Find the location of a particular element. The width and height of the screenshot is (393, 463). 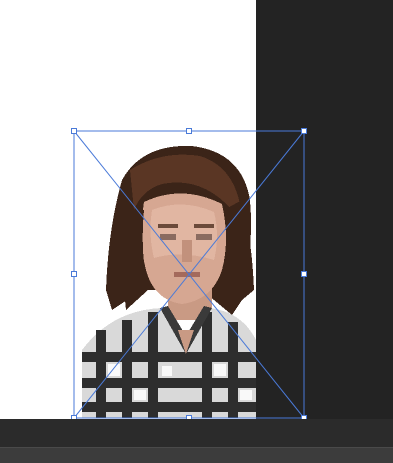

transform-handle-middle-right is located at coordinates (304, 274).